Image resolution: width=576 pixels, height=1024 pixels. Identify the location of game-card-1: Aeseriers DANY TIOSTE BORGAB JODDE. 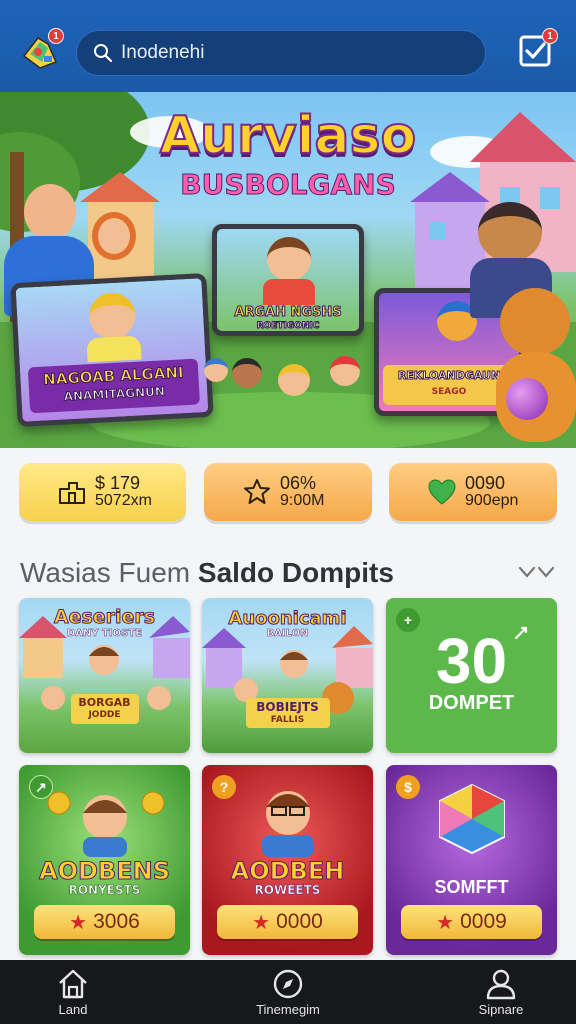
(104, 675).